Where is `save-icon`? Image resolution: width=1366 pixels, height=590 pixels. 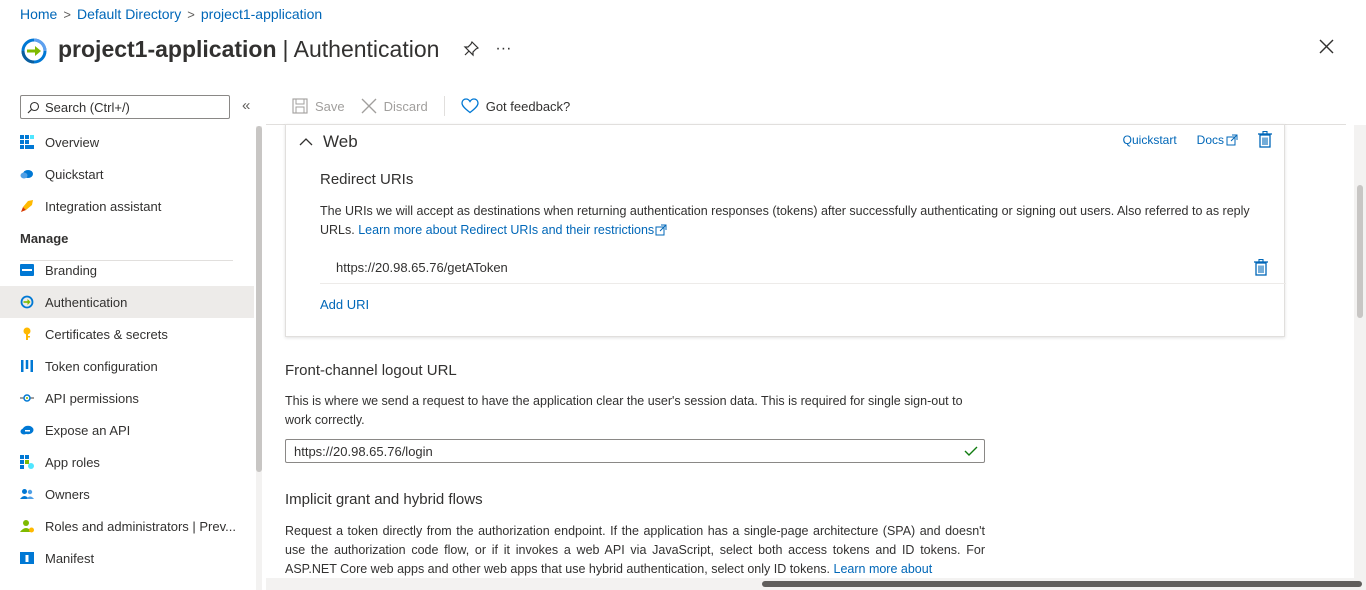
save-icon is located at coordinates (300, 106).